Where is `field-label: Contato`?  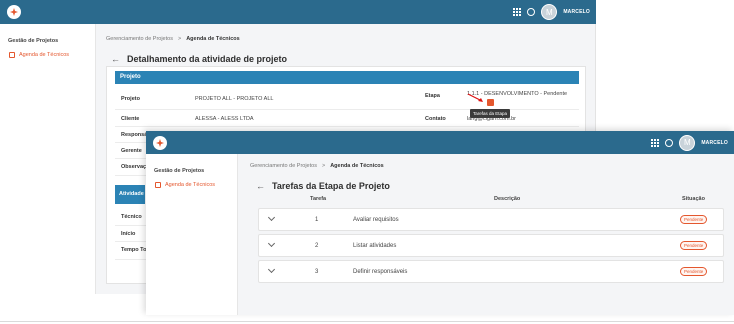 field-label: Contato is located at coordinates (435, 119).